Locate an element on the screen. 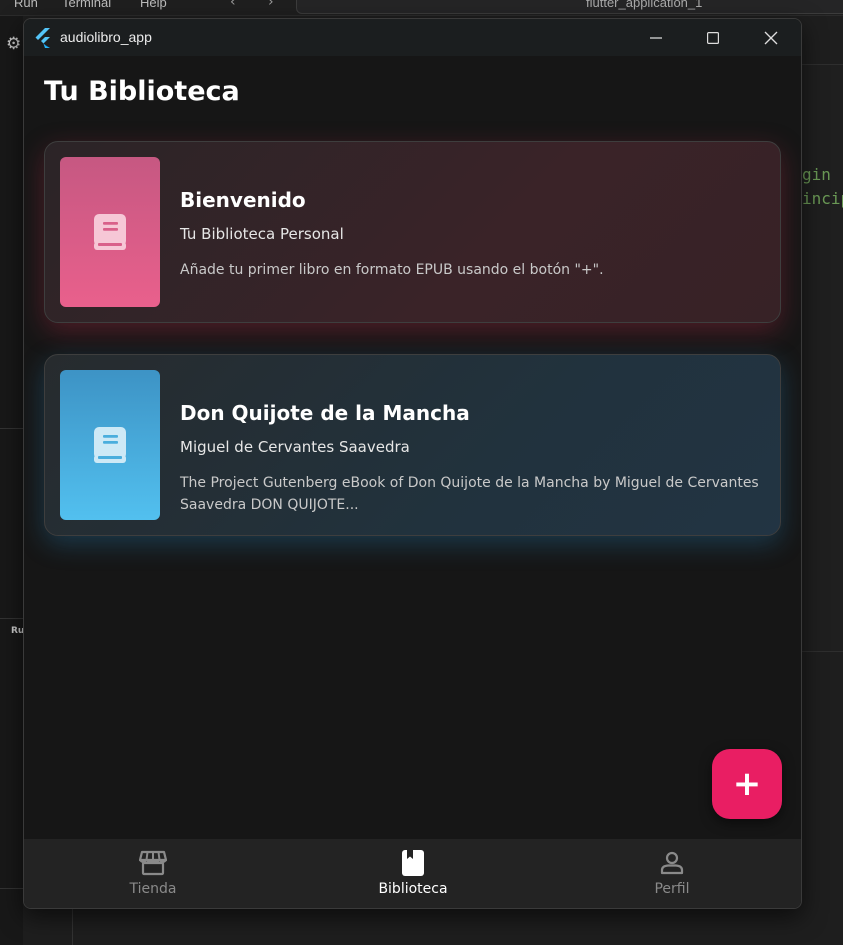 Image resolution: width=843 pixels, height=945 pixels. ide-menu-help: Help is located at coordinates (153, 5).